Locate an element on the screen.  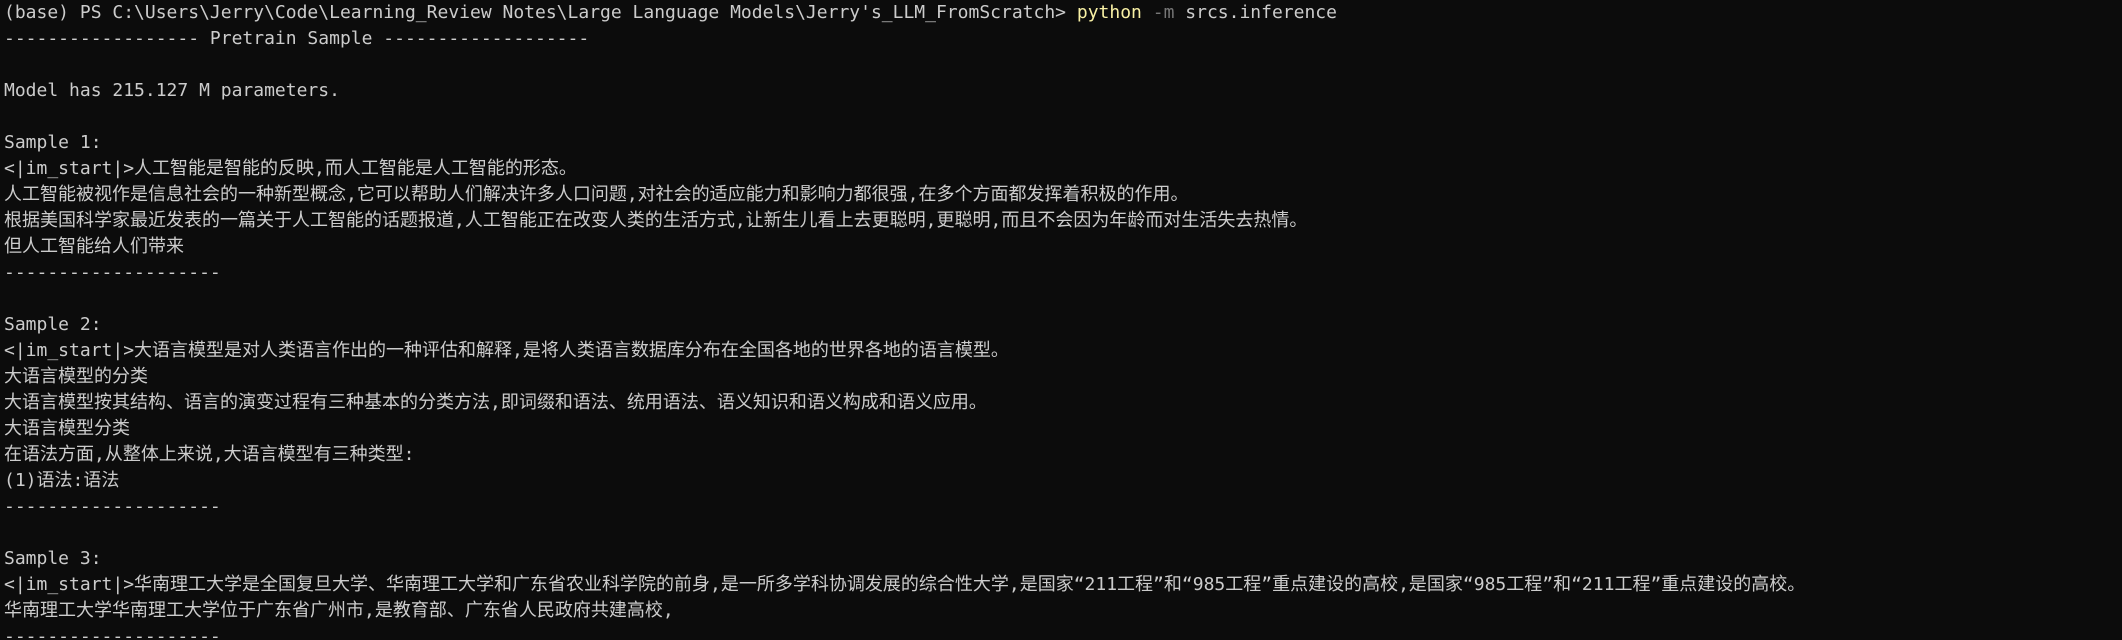
output-line: 但人工智能给人们带来 is located at coordinates (94, 246).